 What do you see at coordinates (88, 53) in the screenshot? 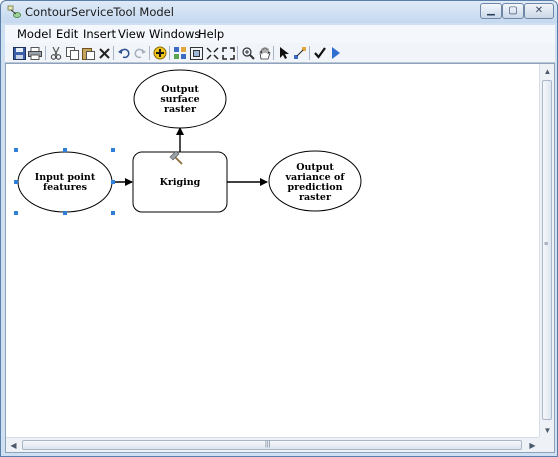
I see `paste-icon` at bounding box center [88, 53].